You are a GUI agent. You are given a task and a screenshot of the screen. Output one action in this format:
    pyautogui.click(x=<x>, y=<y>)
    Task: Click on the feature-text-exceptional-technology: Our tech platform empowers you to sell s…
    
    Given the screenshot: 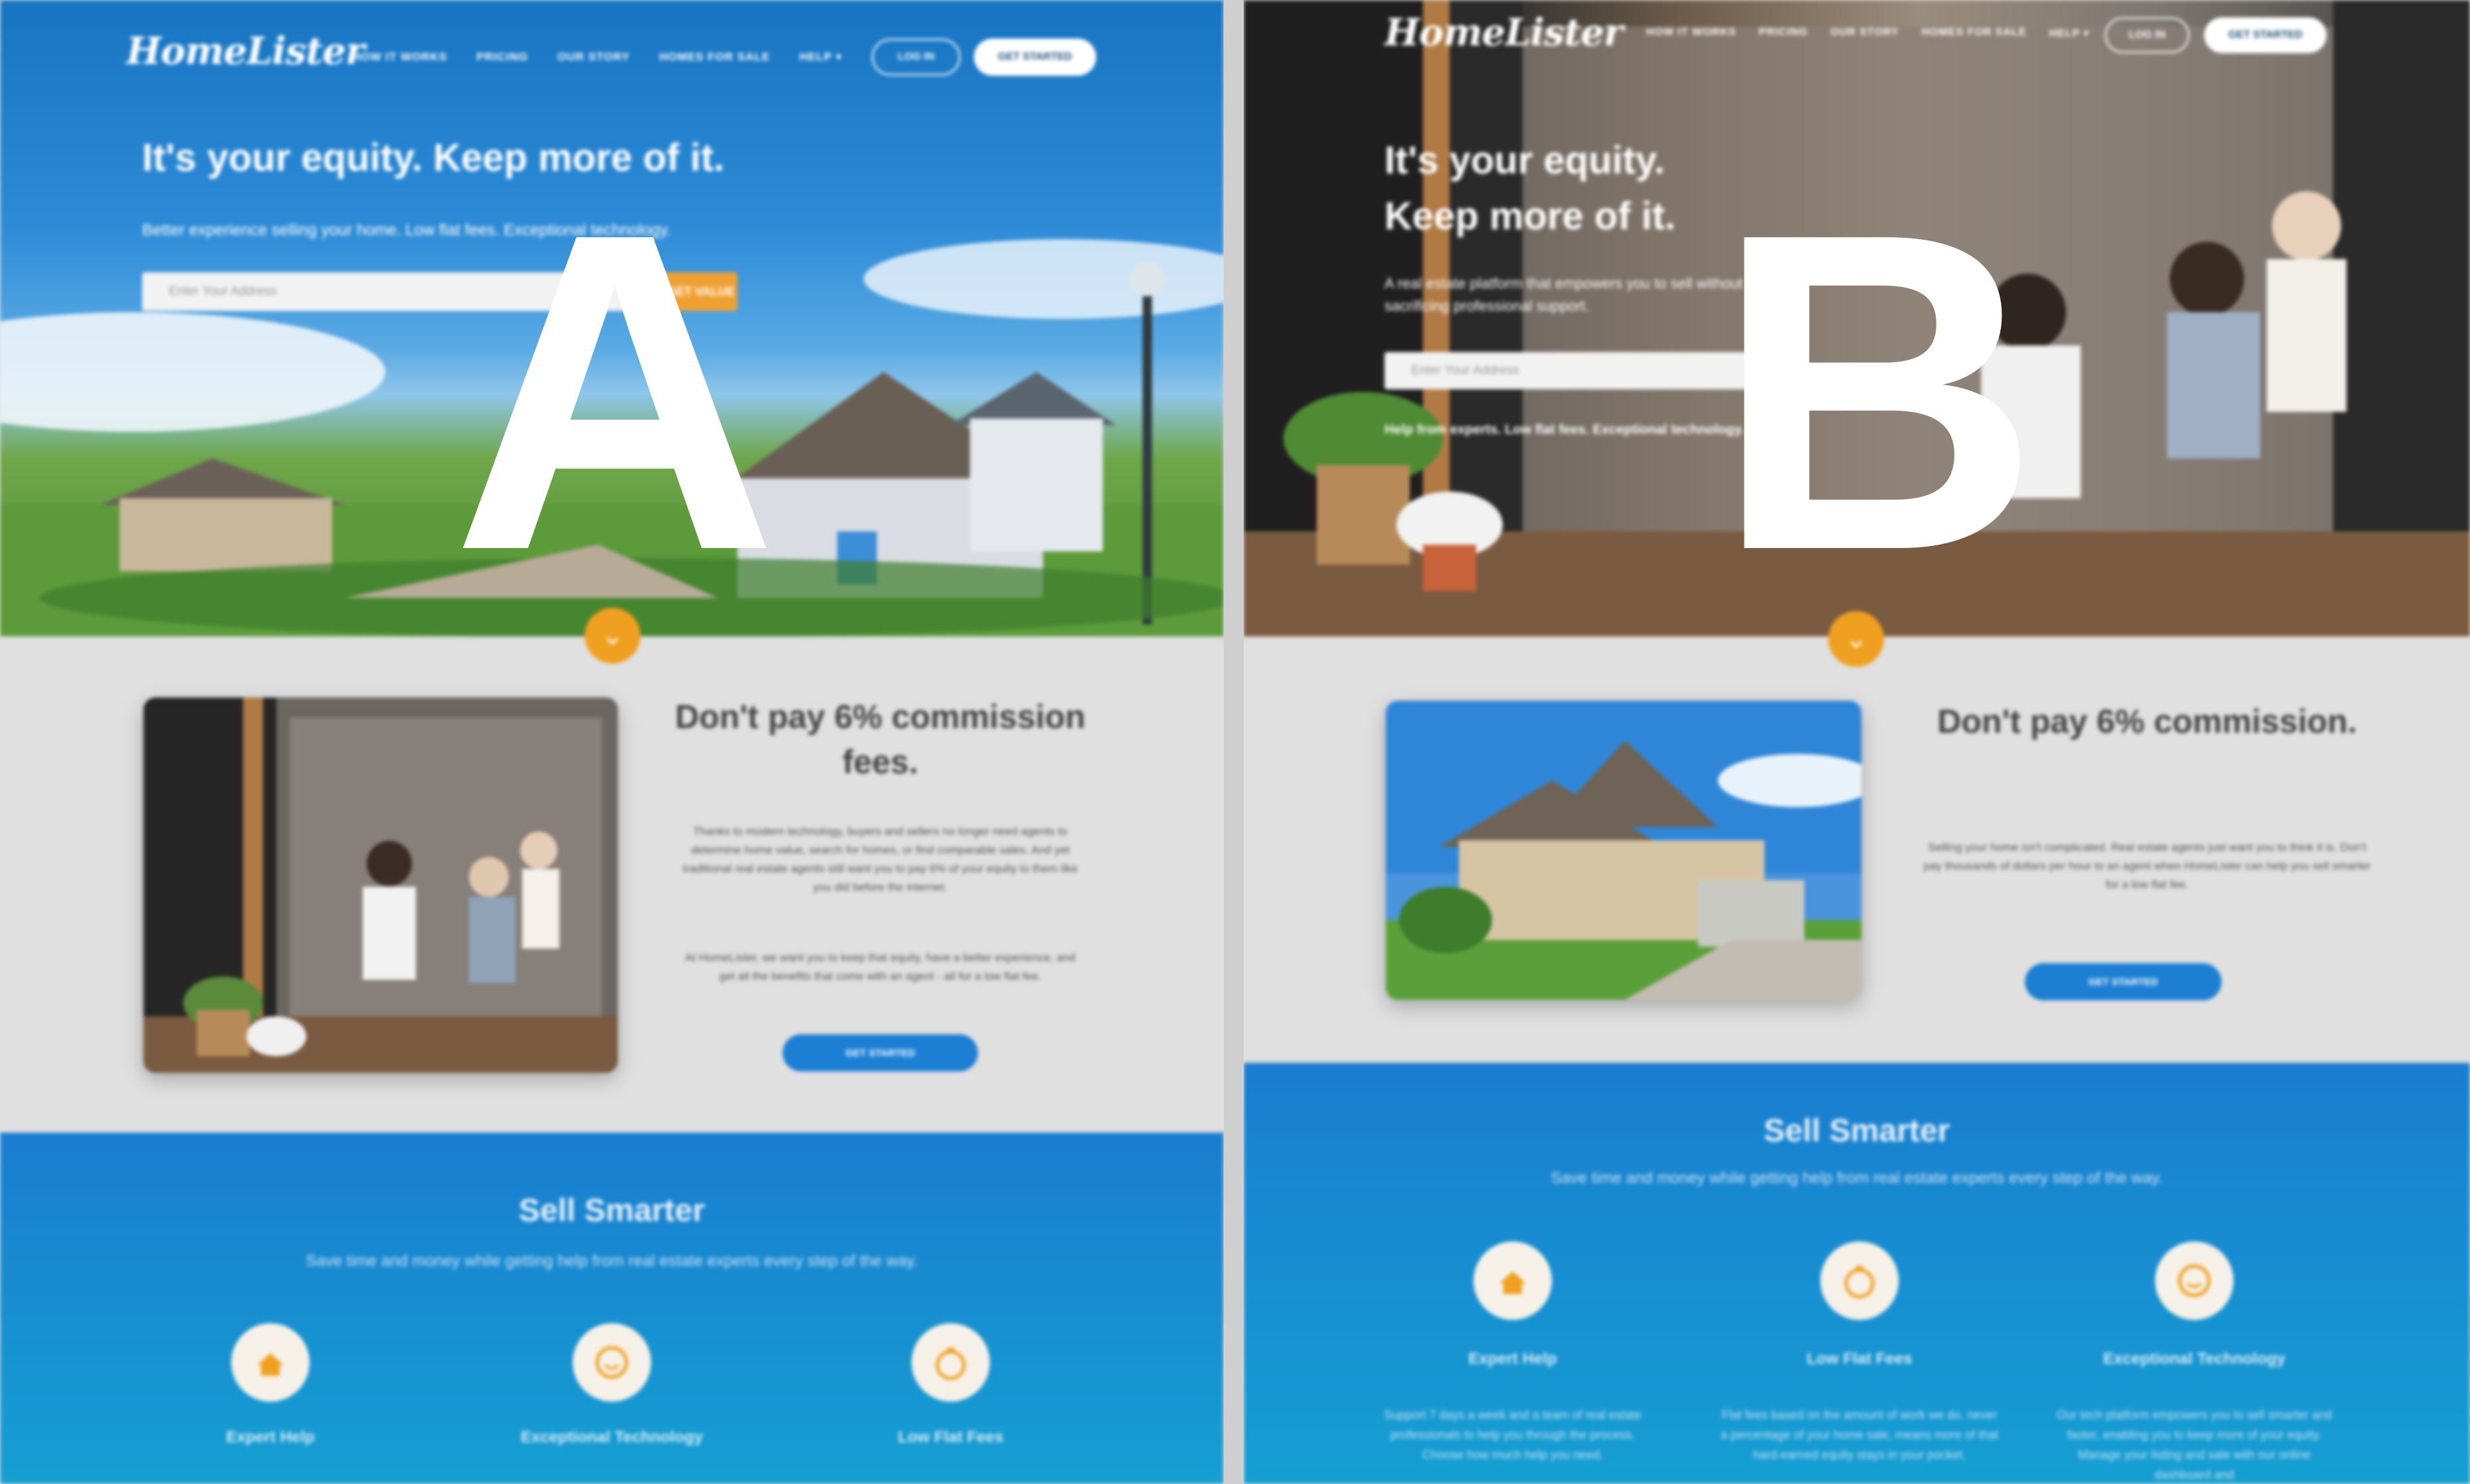 What is the action you would take?
    pyautogui.click(x=2194, y=1445)
    